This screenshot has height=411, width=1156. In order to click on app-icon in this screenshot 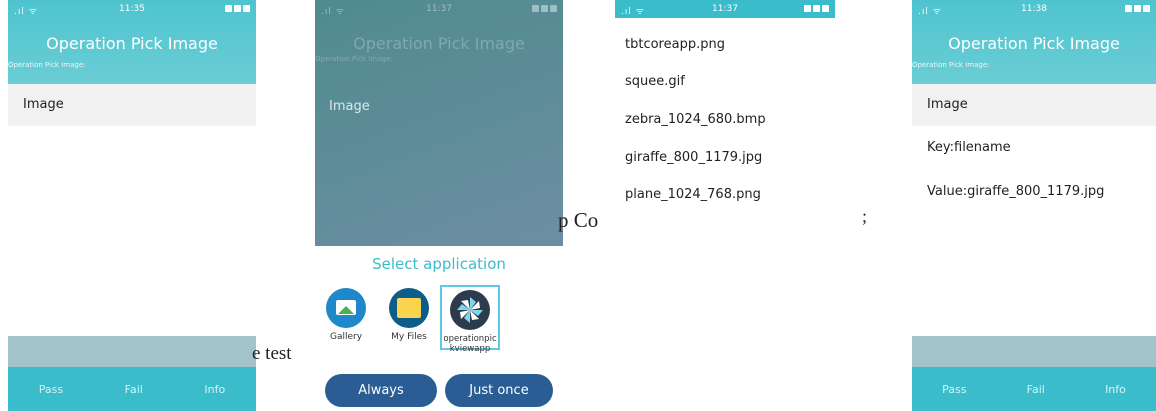, I will do `click(470, 310)`.